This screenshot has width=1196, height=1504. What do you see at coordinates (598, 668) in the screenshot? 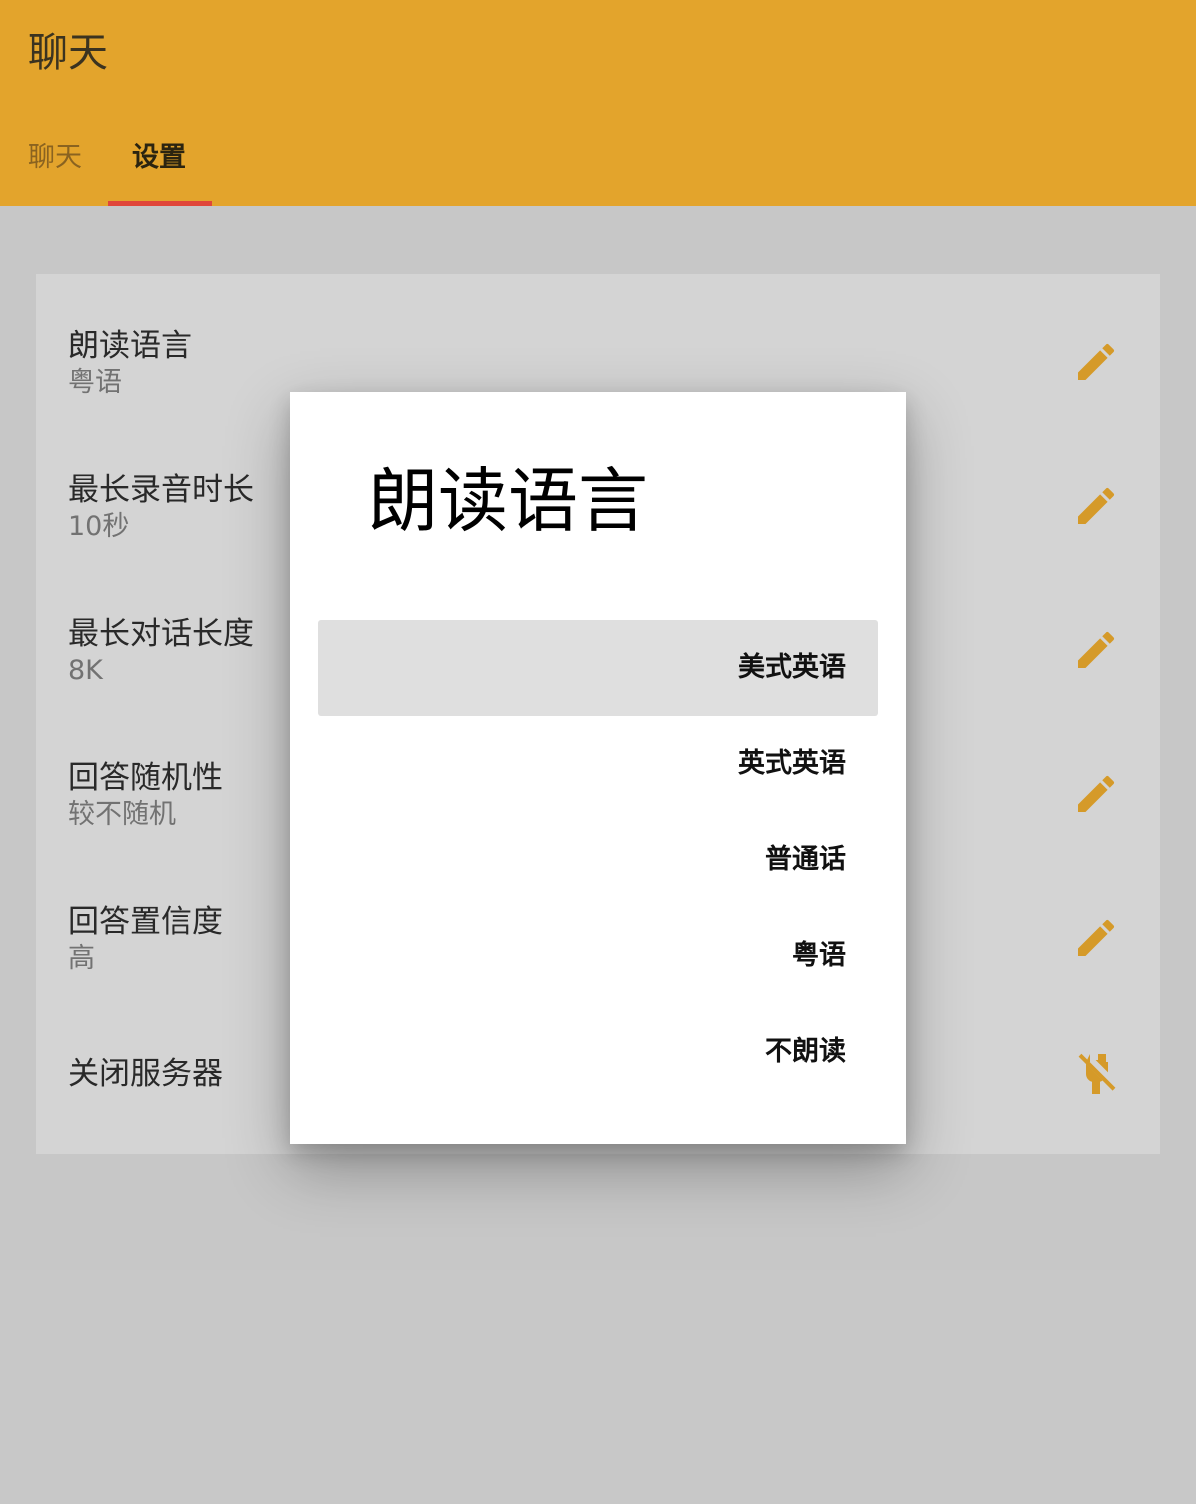
I see `option-american-english: 美式英语` at bounding box center [598, 668].